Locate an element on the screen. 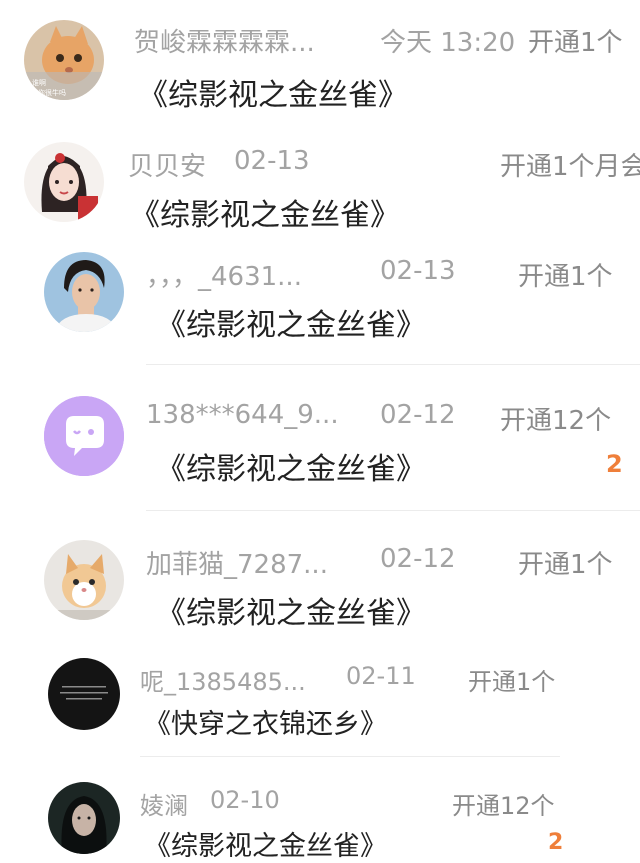  timestamp: 02-11 is located at coordinates (381, 676).